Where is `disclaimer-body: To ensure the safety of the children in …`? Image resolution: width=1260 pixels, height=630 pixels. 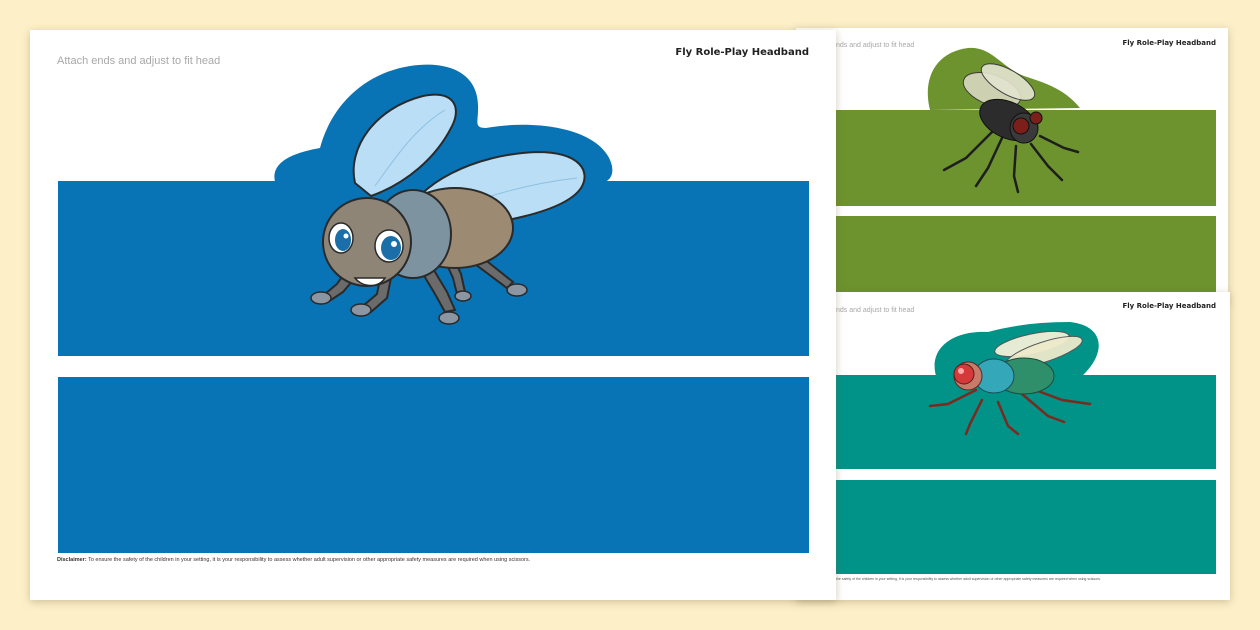
disclaimer-body: To ensure the safety of the children in … is located at coordinates (308, 560).